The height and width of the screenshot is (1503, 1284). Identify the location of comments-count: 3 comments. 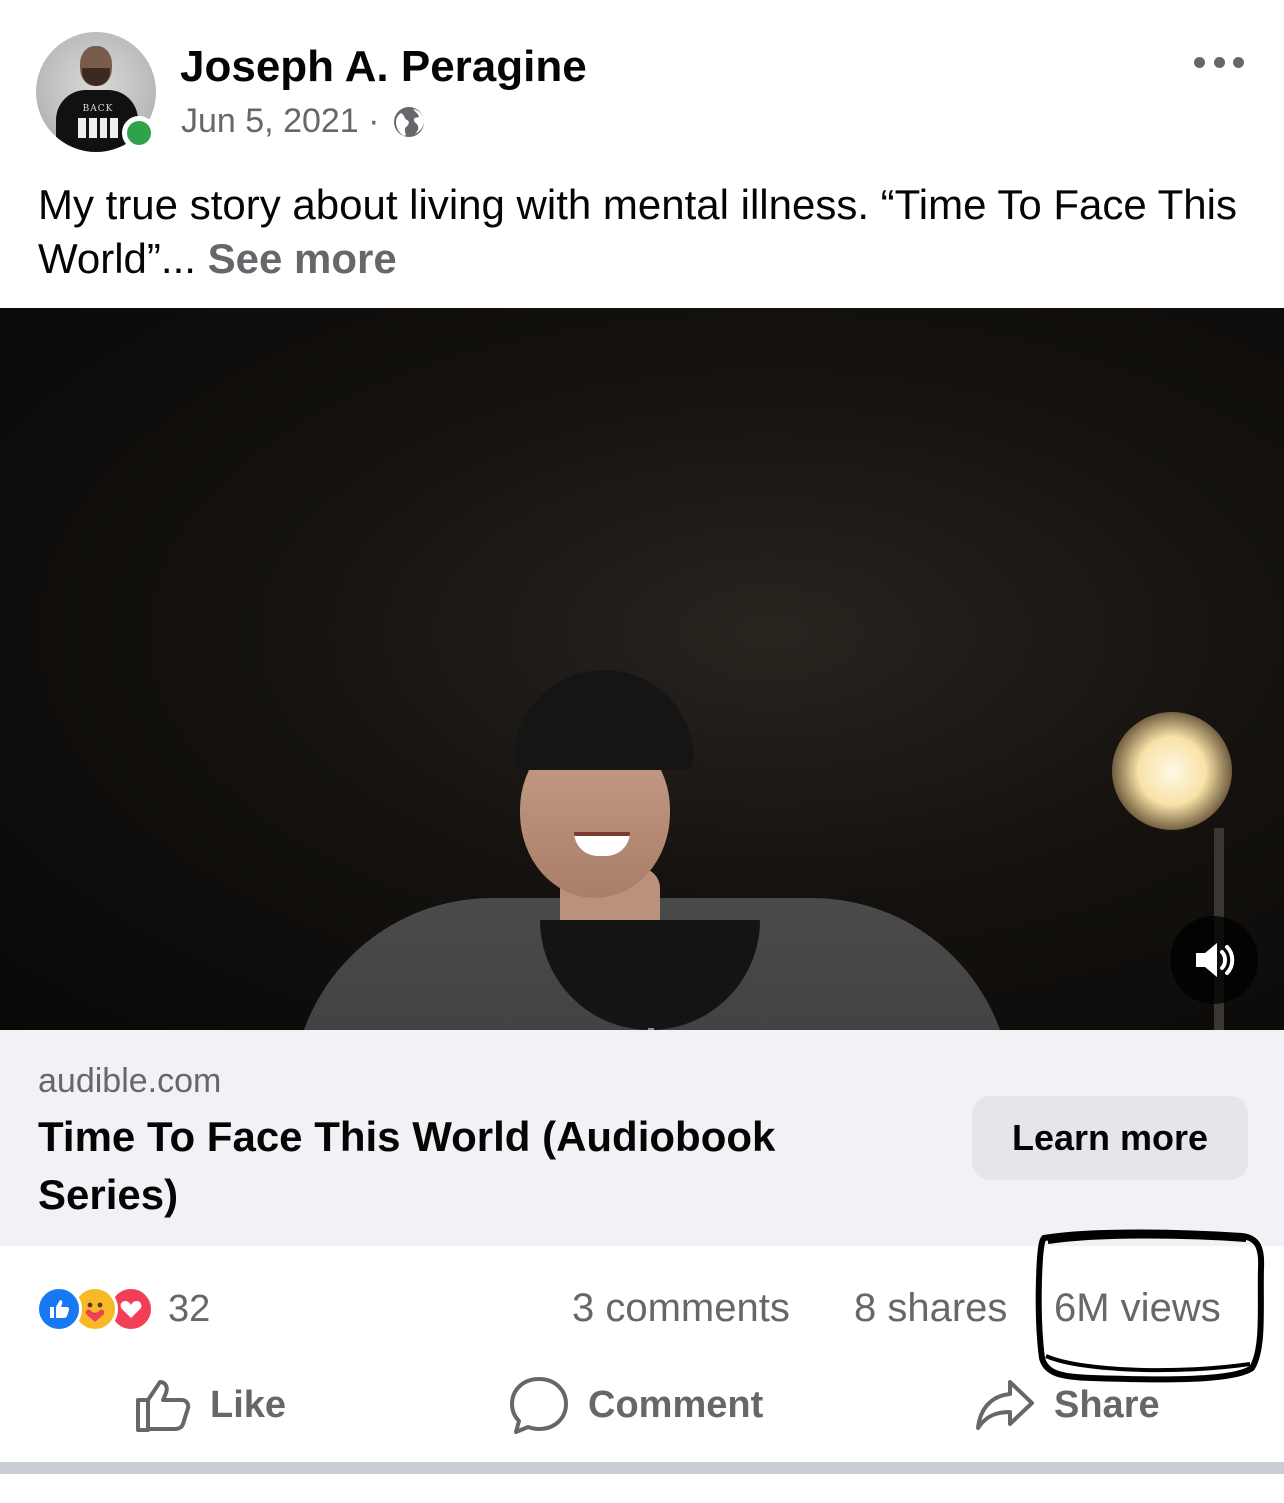
(681, 1308).